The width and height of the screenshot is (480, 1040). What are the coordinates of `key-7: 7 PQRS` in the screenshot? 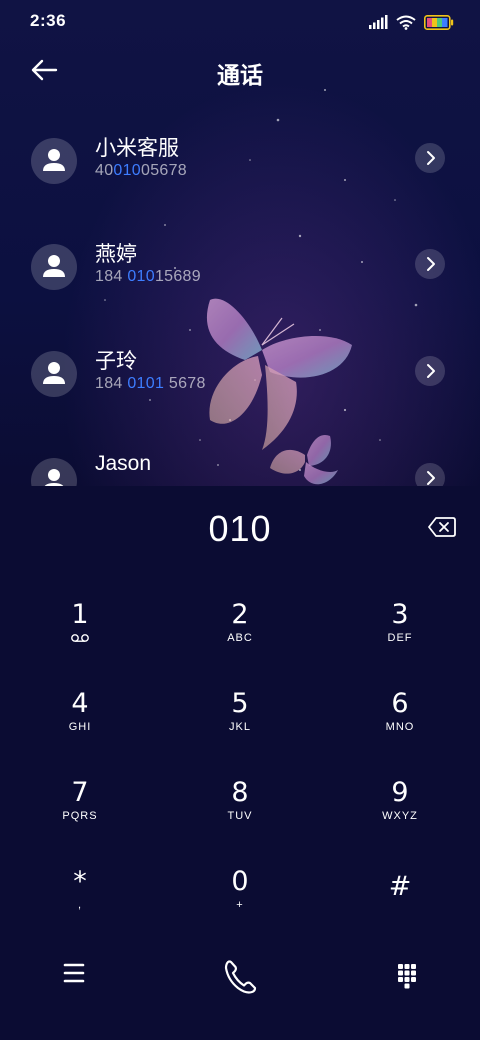 It's located at (80, 815).